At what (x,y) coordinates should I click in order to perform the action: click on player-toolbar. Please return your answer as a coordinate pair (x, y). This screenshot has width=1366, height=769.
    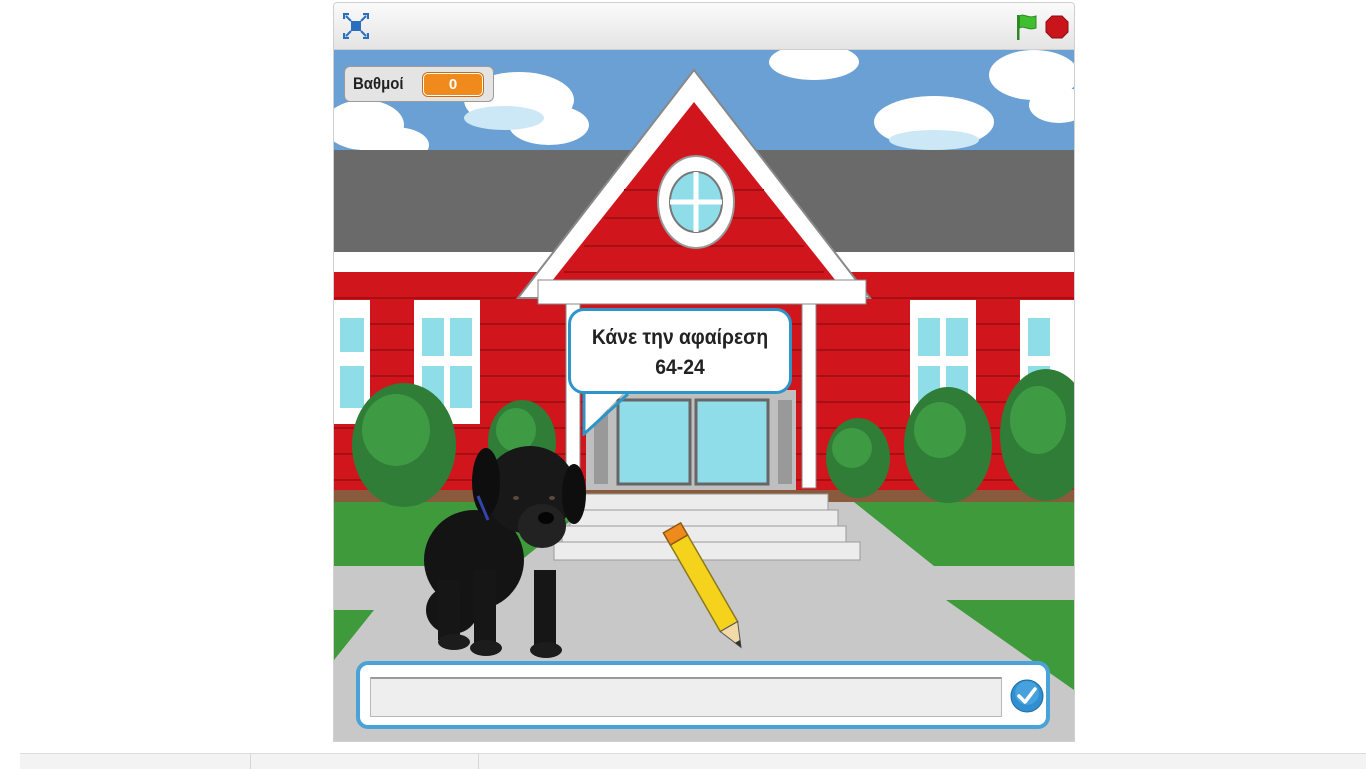
    Looking at the image, I should click on (704, 26).